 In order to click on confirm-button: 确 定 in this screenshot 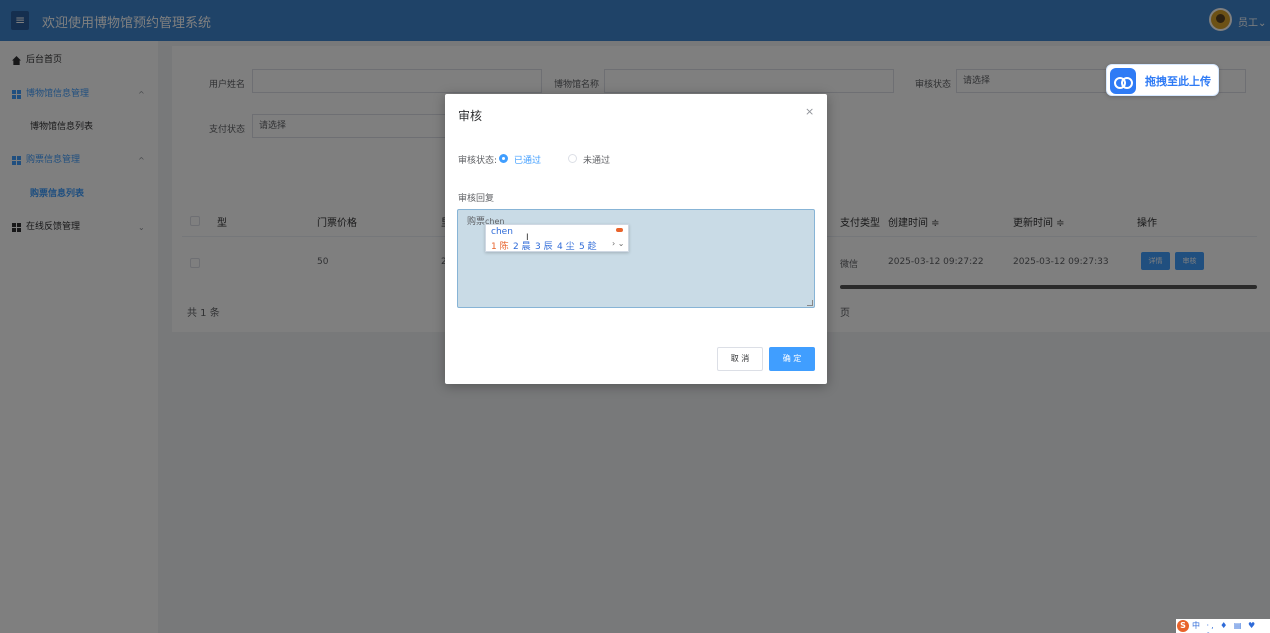, I will do `click(792, 359)`.